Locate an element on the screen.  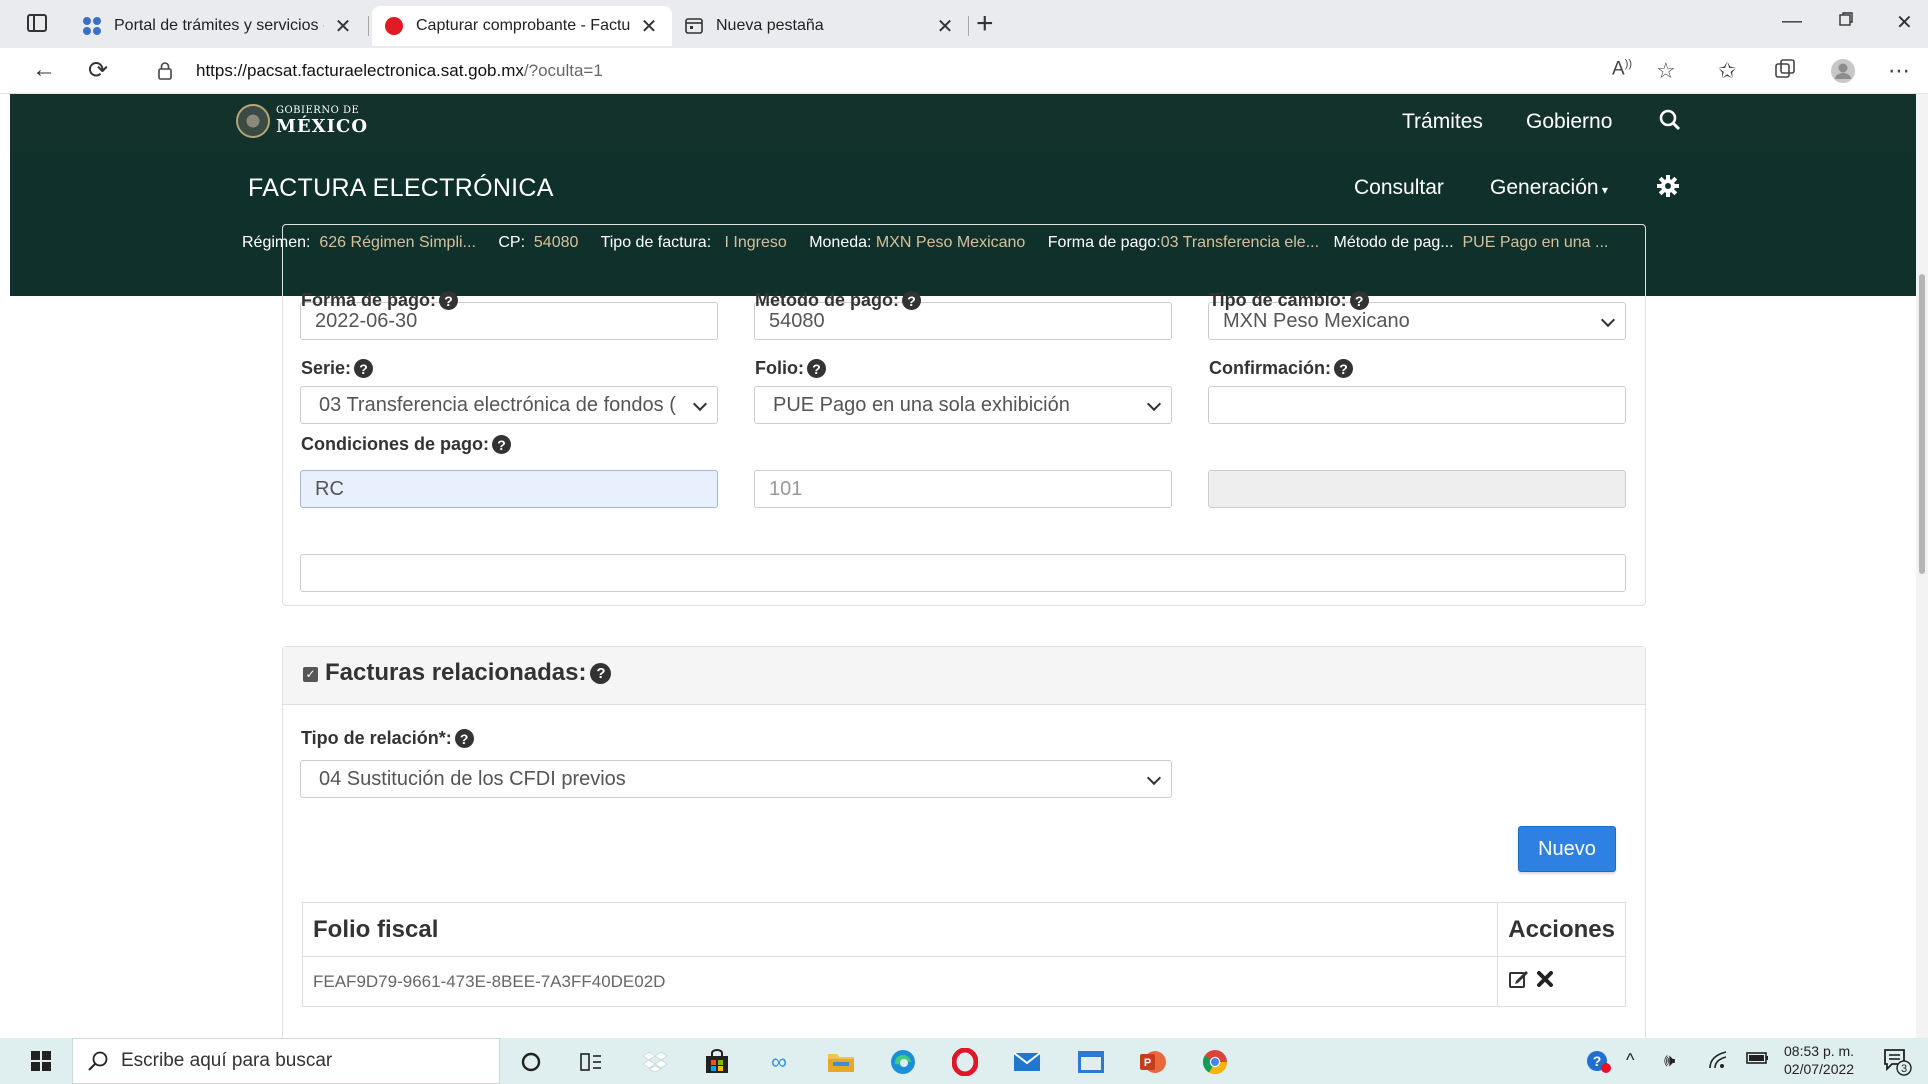
volume-icon: 🕪 is located at coordinates (1669, 1060).